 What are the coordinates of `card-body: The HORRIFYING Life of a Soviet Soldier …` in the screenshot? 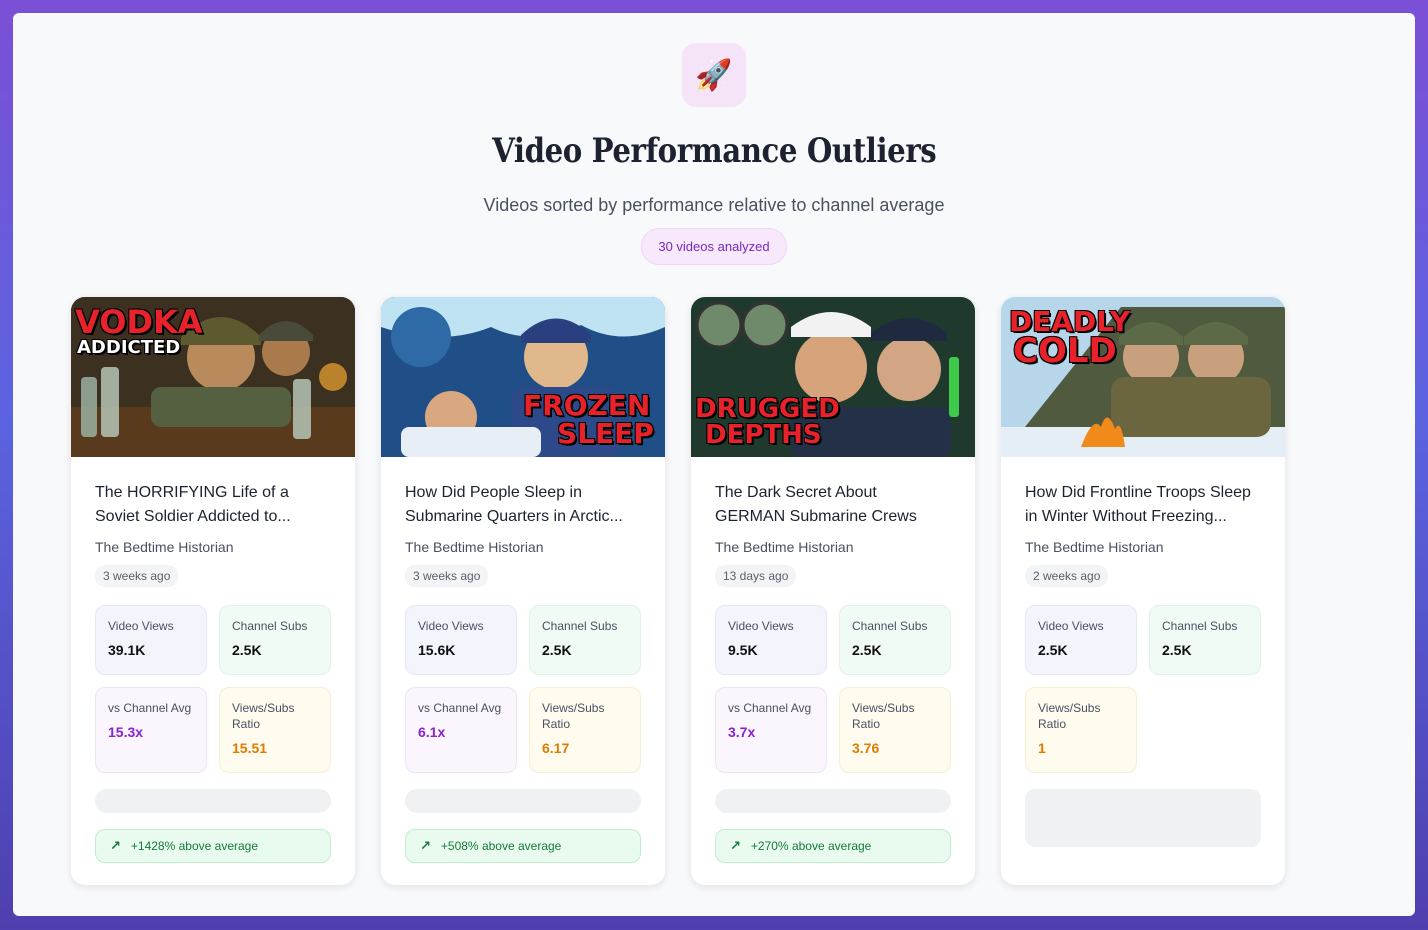 It's located at (213, 660).